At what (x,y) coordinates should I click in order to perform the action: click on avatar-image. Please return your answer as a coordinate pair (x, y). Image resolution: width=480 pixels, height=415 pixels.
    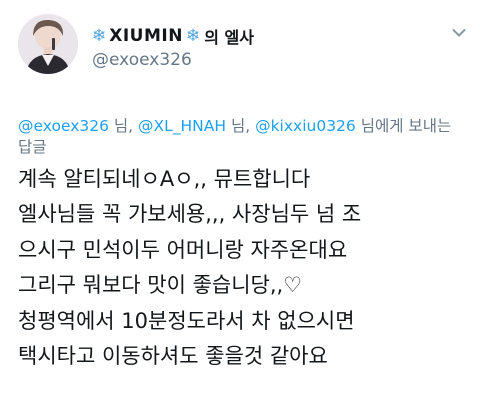
    Looking at the image, I should click on (48, 44).